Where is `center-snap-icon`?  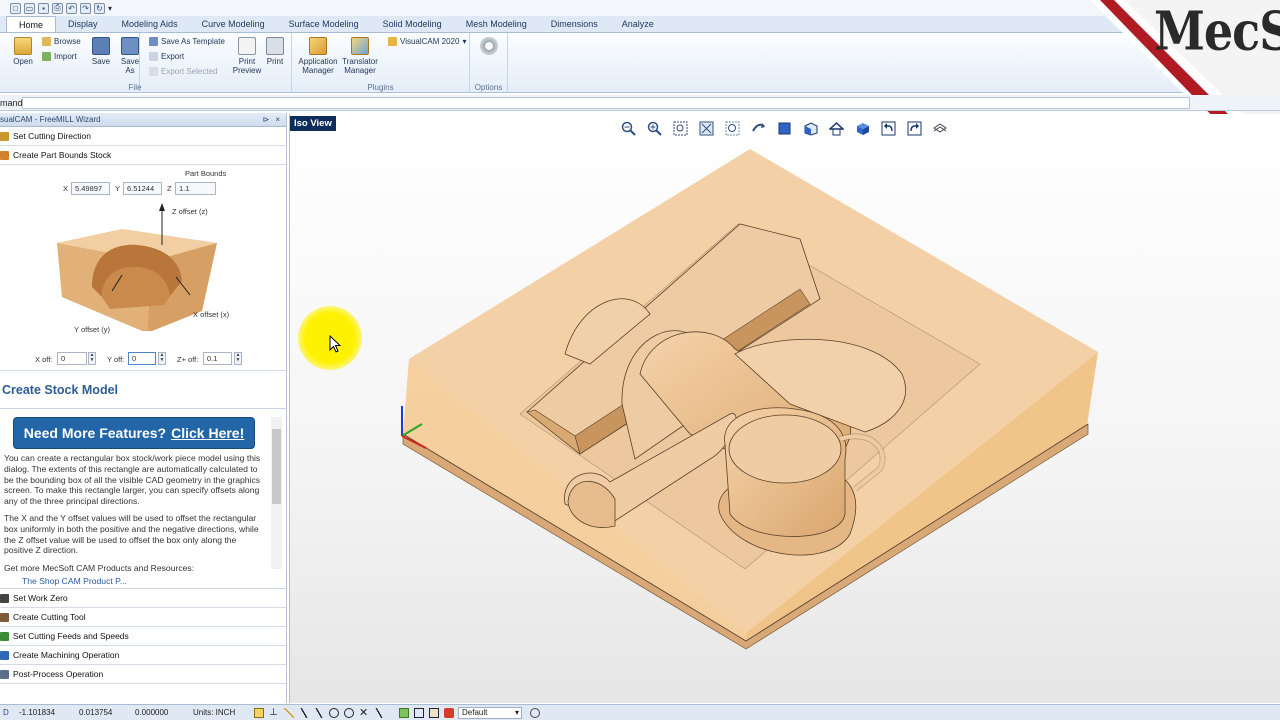
center-snap-icon is located at coordinates (334, 712).